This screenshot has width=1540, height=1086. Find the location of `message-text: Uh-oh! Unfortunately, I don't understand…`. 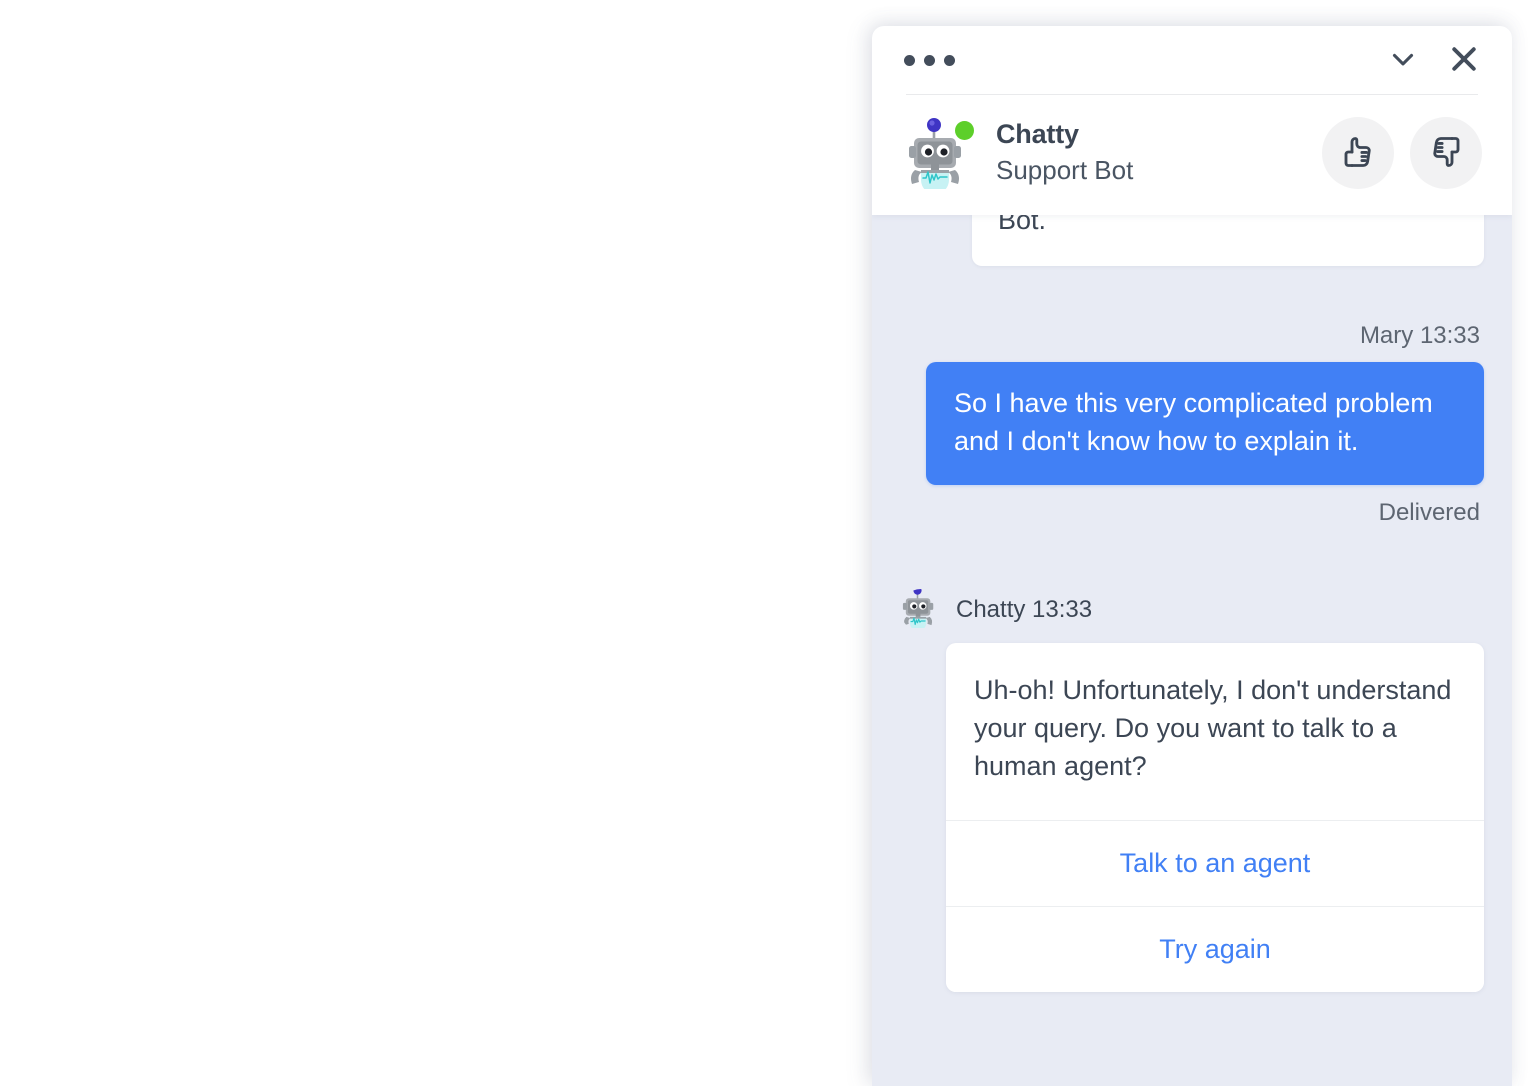

message-text: Uh-oh! Unfortunately, I don't understand… is located at coordinates (1213, 728).